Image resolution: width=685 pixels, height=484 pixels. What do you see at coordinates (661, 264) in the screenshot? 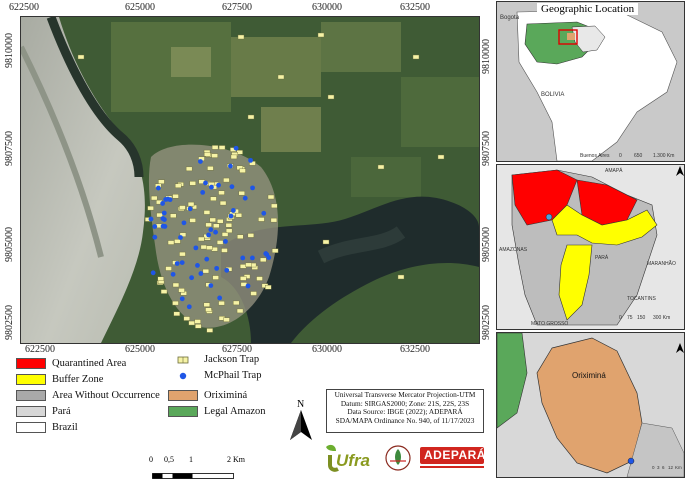
I see `label-maranhao: MARANHÃO` at bounding box center [661, 264].